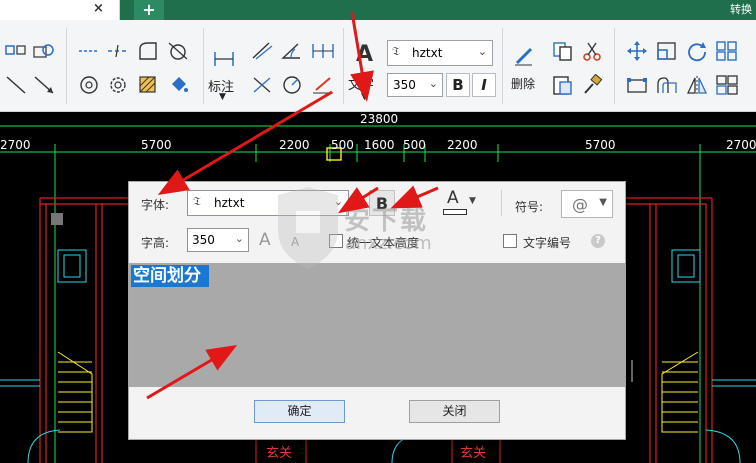  I want to click on offset-icon, so click(667, 85).